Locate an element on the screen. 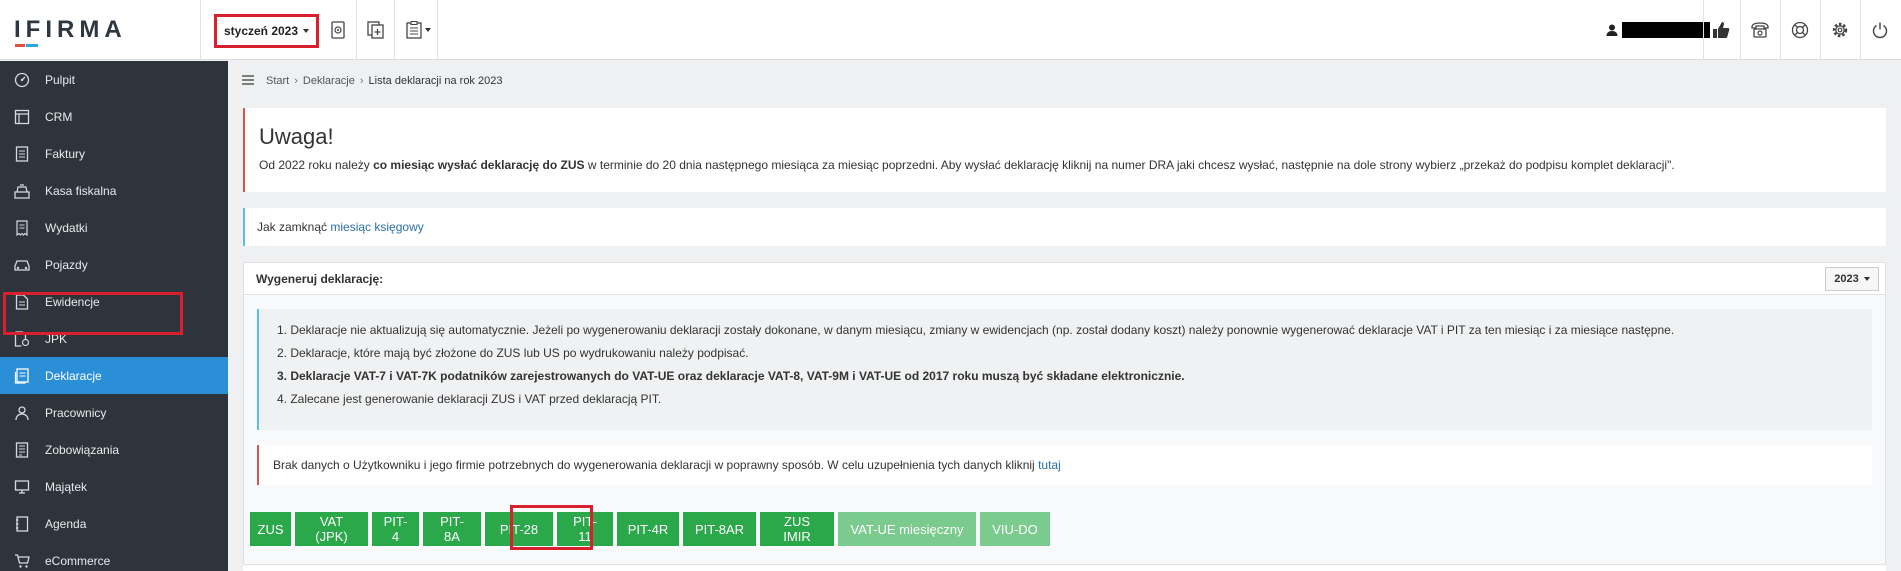 This screenshot has height=571, width=1901. sidebar-item-deklaracje: Deklaracje is located at coordinates (114, 375).